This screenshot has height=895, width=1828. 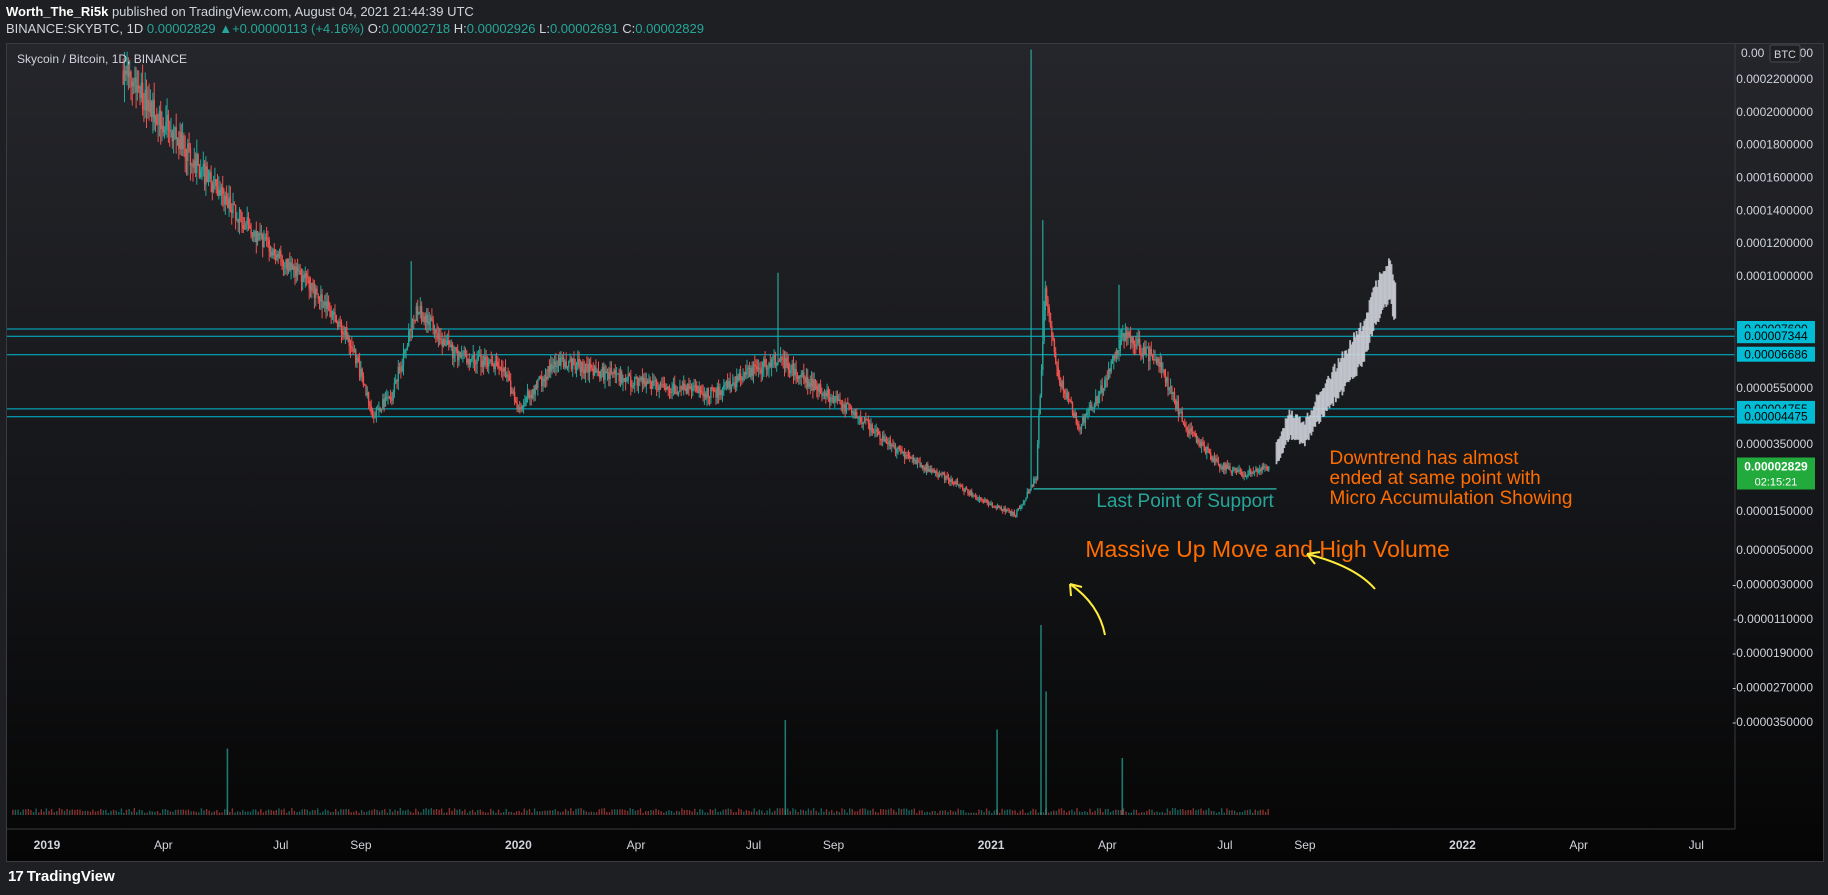 I want to click on price-axis-tick-label: 0.0001200000, so click(x=1774, y=243).